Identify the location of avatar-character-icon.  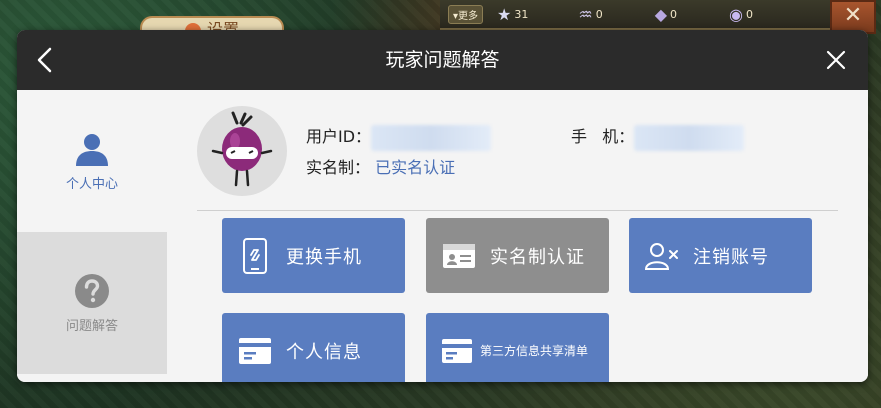
(242, 149).